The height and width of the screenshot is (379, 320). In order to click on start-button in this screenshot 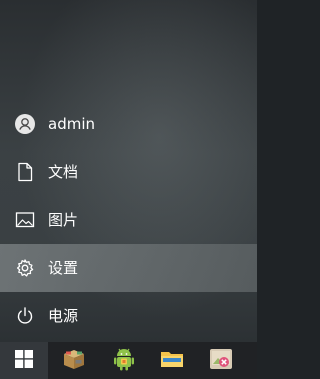, I will do `click(24, 360)`.